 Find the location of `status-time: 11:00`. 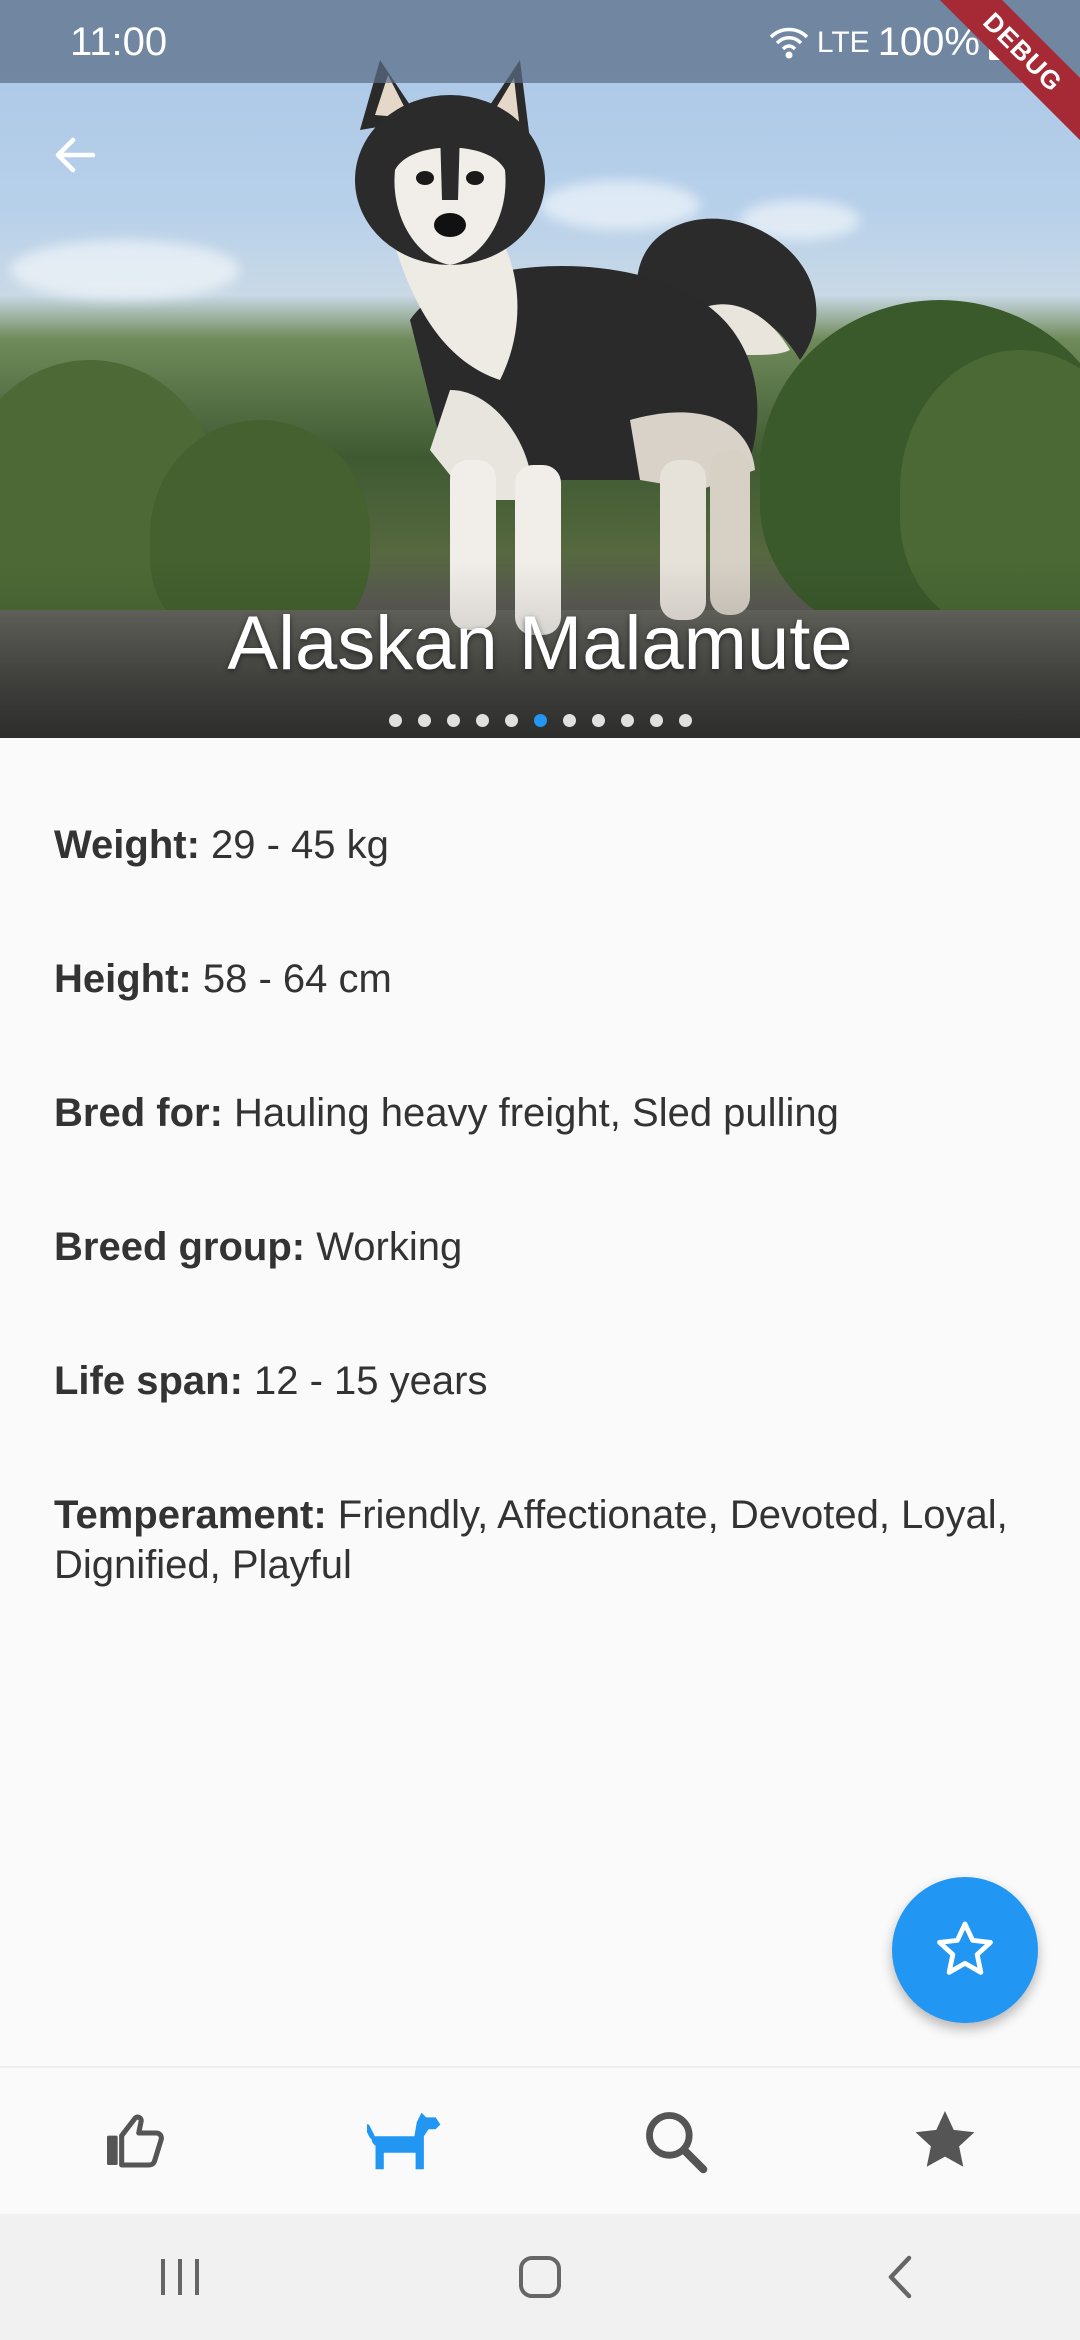

status-time: 11:00 is located at coordinates (119, 42).